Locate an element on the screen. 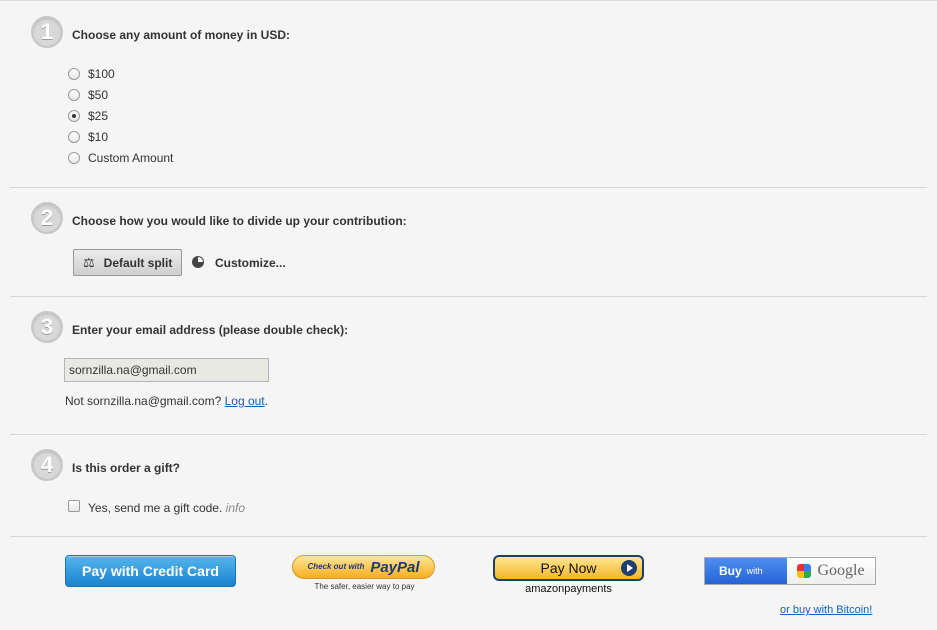  amount-option-label: $100 is located at coordinates (101, 74).